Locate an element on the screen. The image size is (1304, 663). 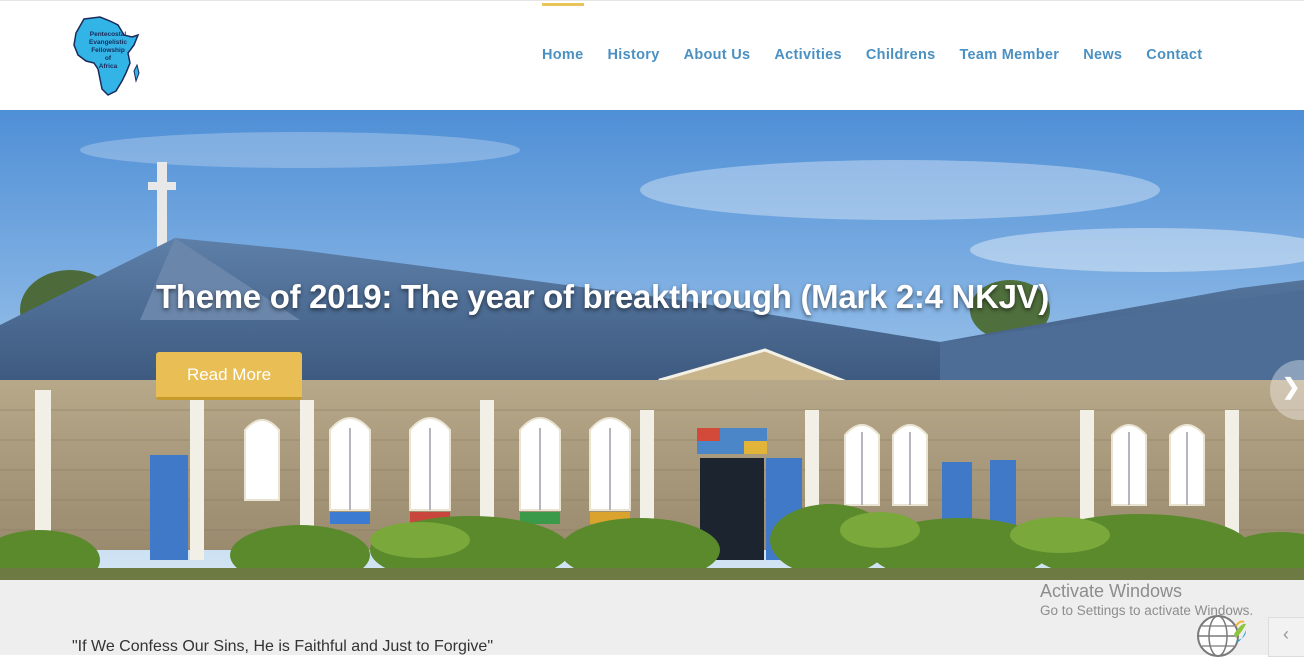
nav-item-team-member: Team Member is located at coordinates (1009, 56).